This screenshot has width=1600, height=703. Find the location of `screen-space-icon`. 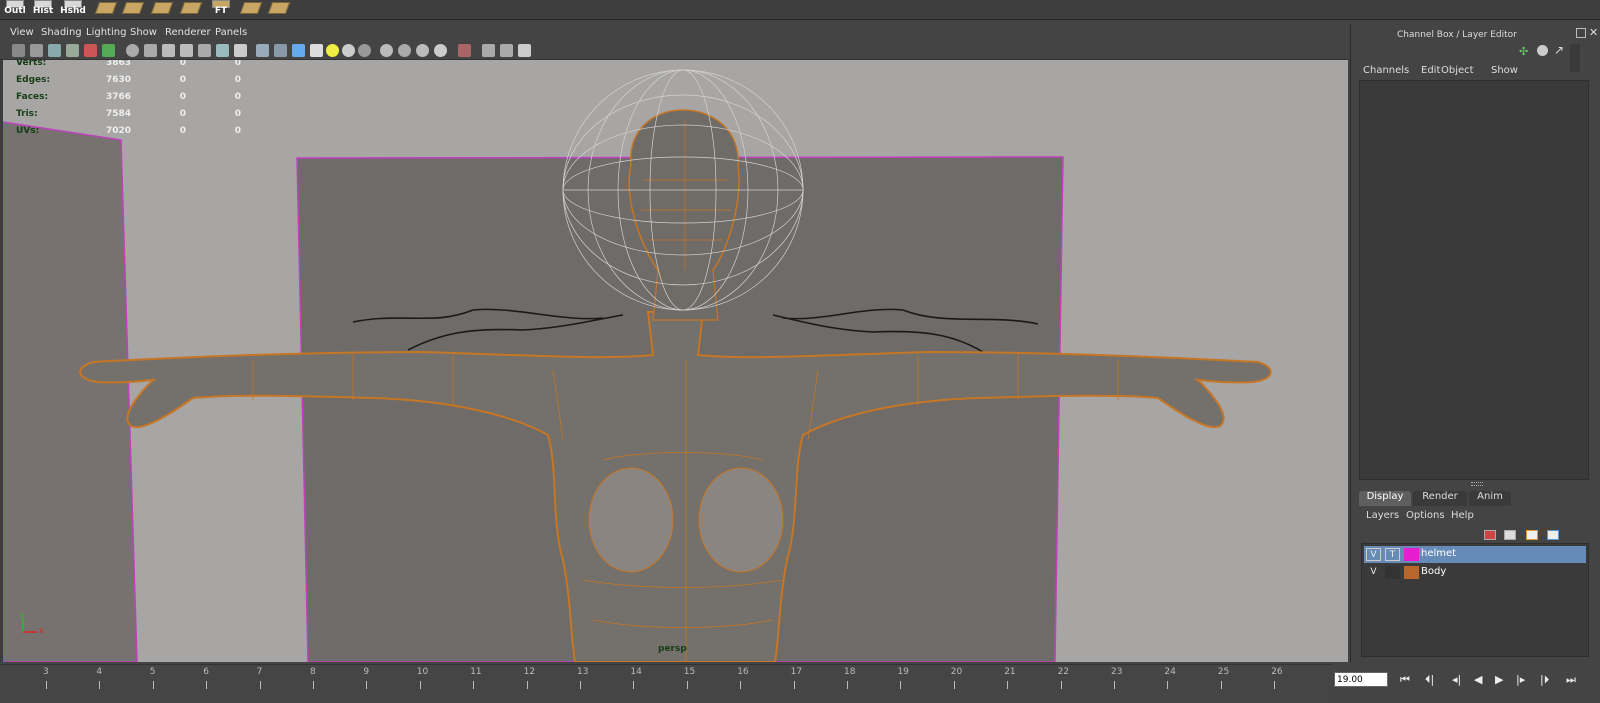

screen-space-icon is located at coordinates (440, 50).